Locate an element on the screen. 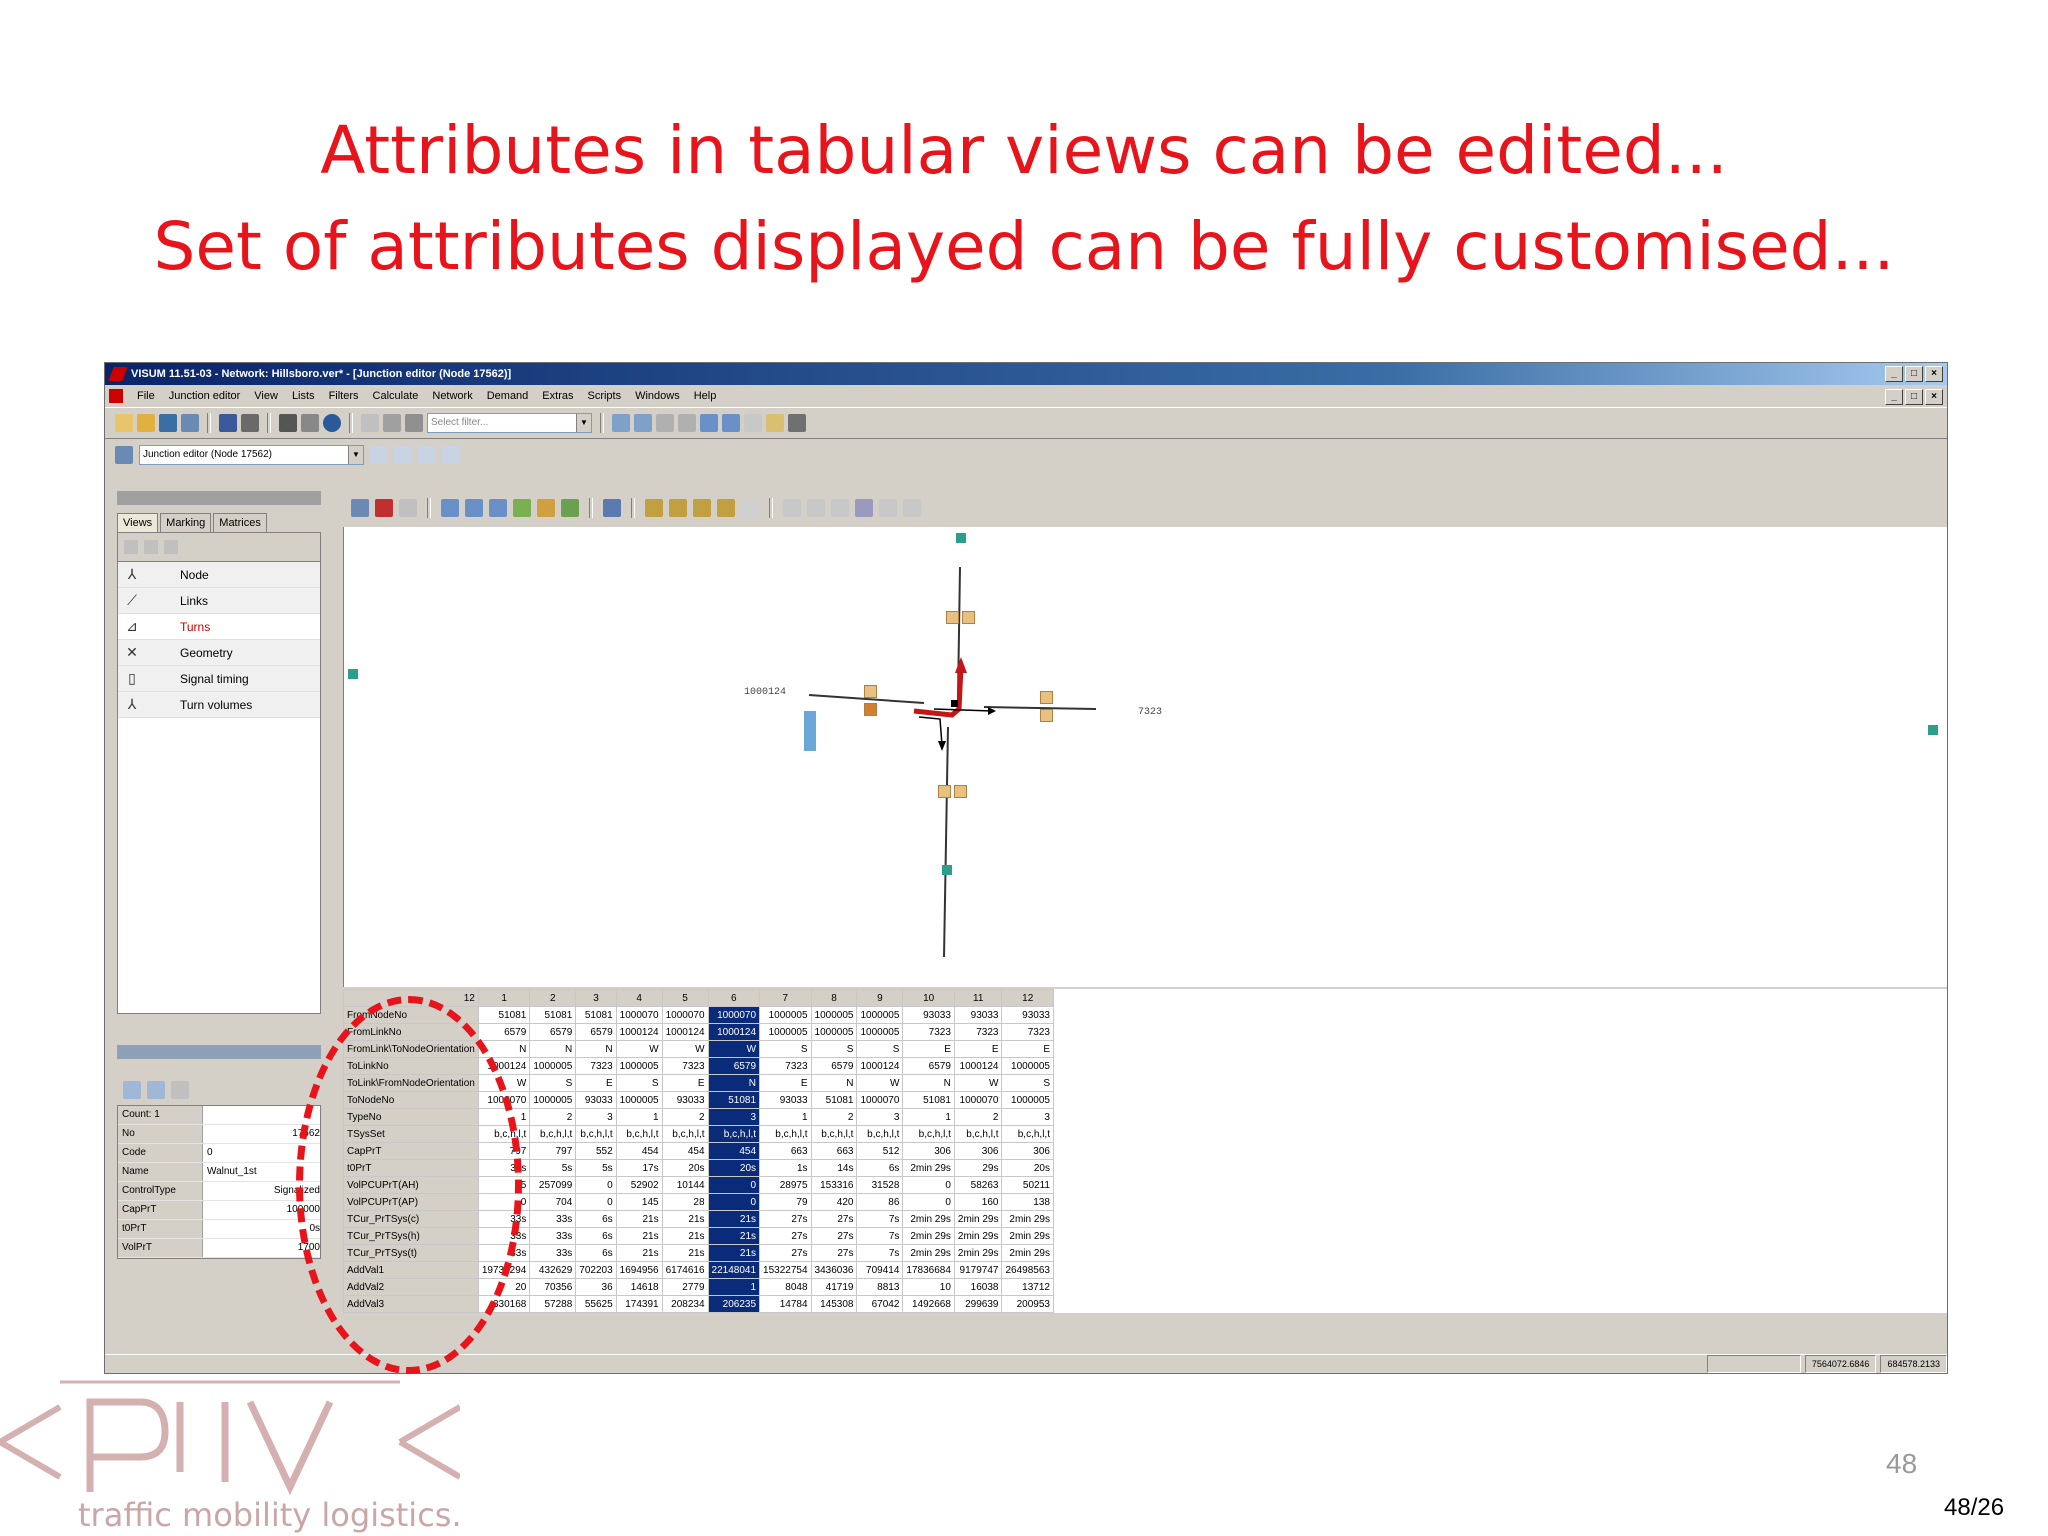 This screenshot has height=1536, width=2048. save-all-icon is located at coordinates (190, 423).